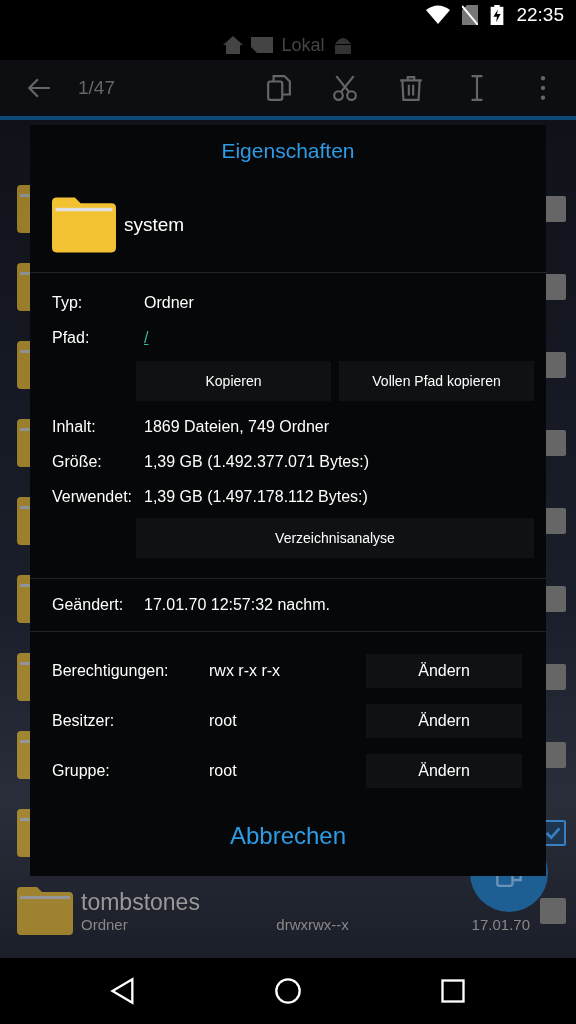  I want to click on file-name: tombstones, so click(140, 902).